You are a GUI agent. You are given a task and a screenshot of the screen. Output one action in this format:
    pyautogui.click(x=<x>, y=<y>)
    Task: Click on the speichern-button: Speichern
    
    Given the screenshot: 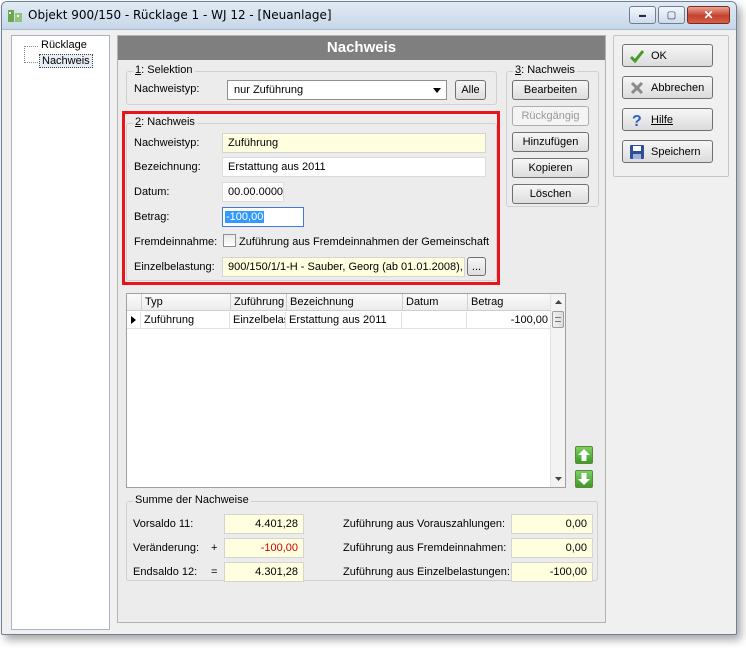 What is the action you would take?
    pyautogui.click(x=667, y=151)
    